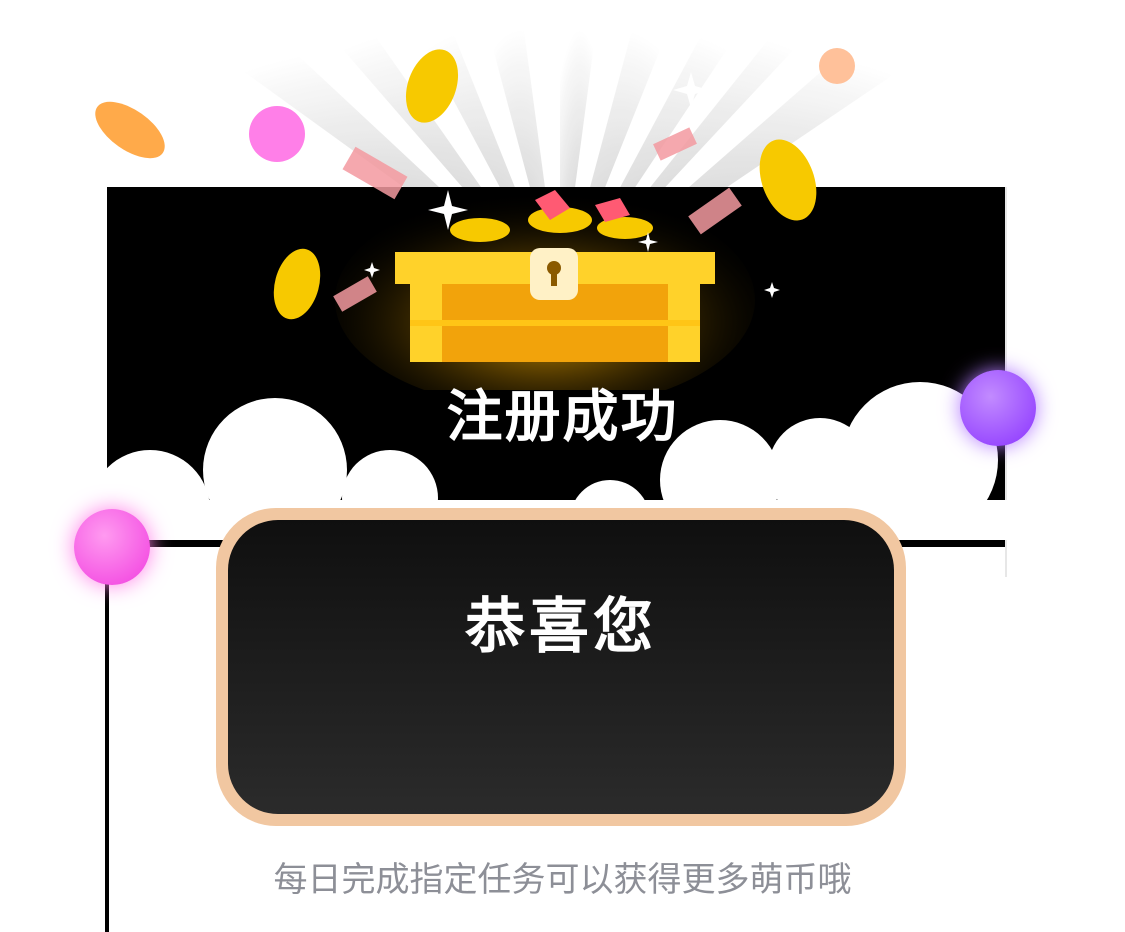  Describe the element at coordinates (562, 880) in the screenshot. I see `hint-text: 每日完成指定任务可以获得更多萌币哦` at that location.